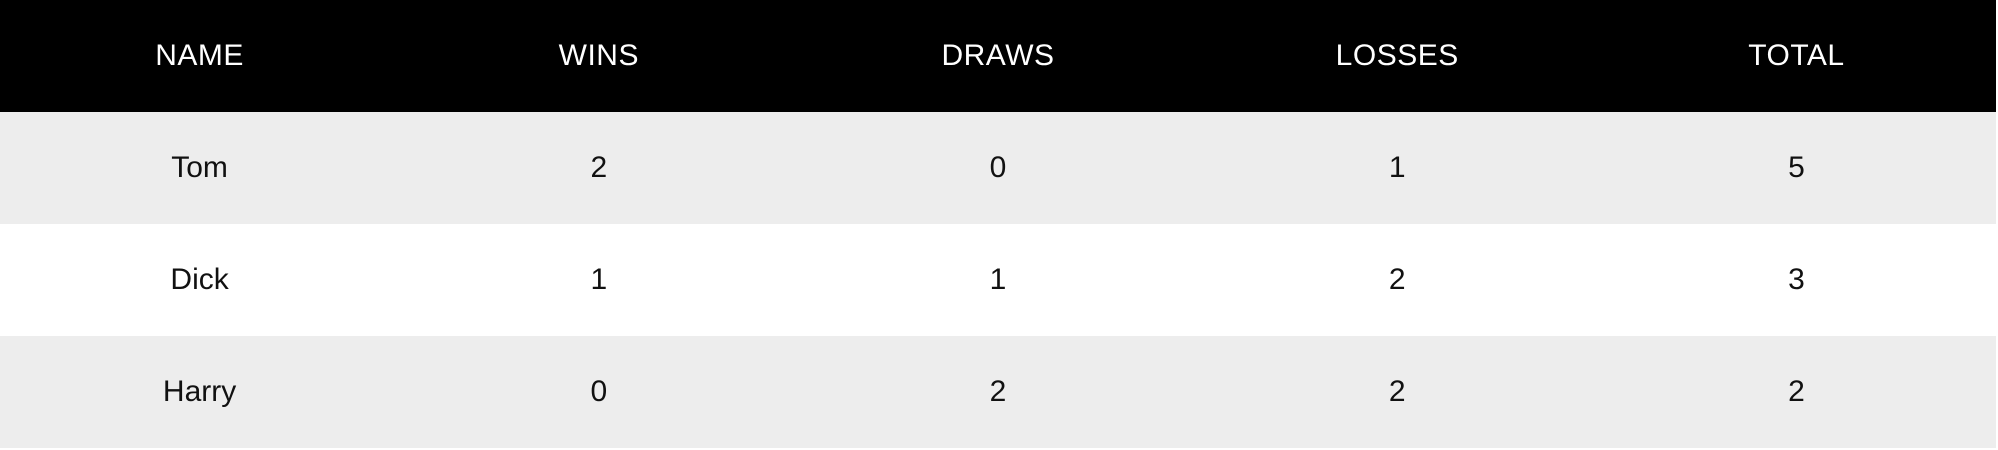 This screenshot has height=450, width=1998. I want to click on cell-draws: 1, so click(998, 279).